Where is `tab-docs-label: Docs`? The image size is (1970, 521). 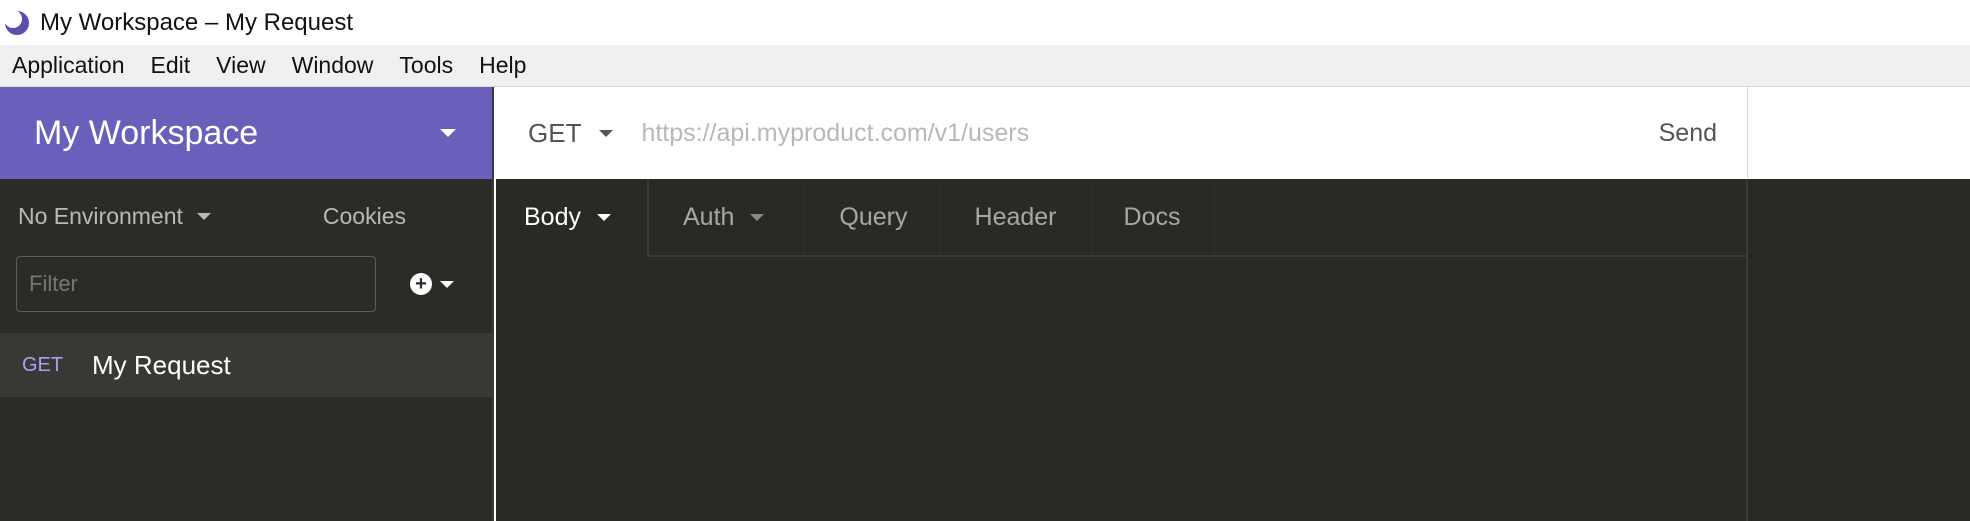 tab-docs-label: Docs is located at coordinates (1152, 216).